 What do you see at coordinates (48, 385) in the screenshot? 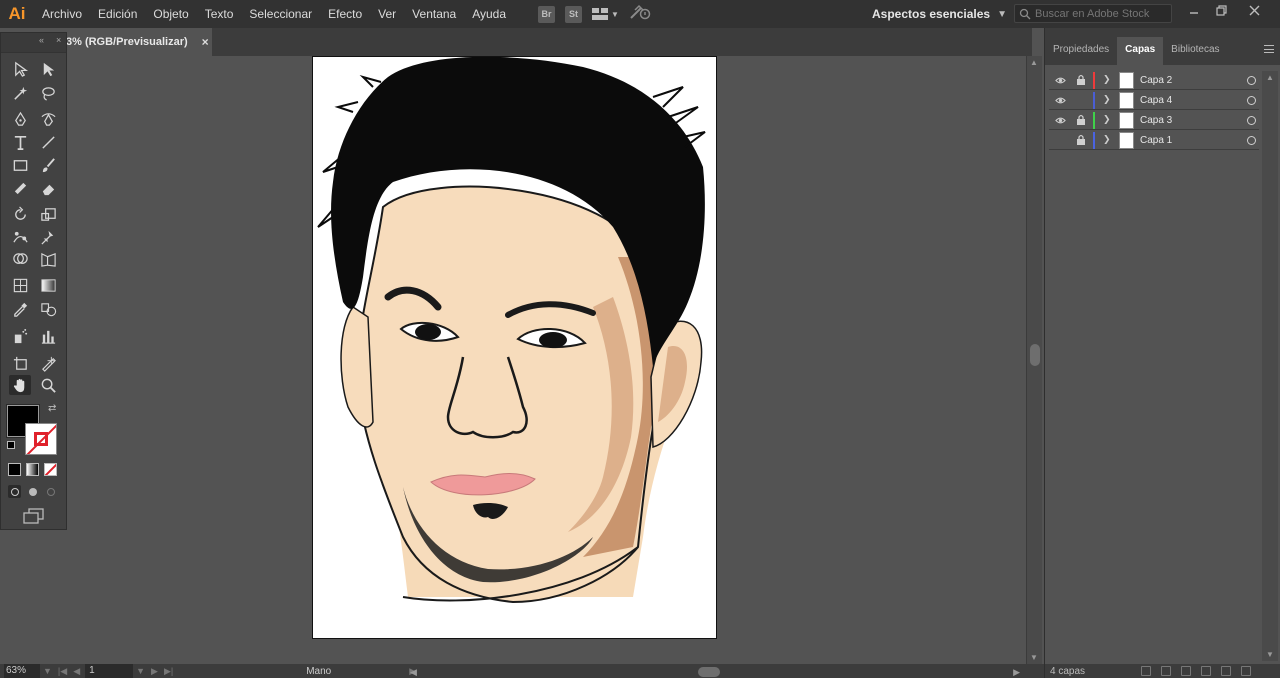
I see `zoom-tool-icon` at bounding box center [48, 385].